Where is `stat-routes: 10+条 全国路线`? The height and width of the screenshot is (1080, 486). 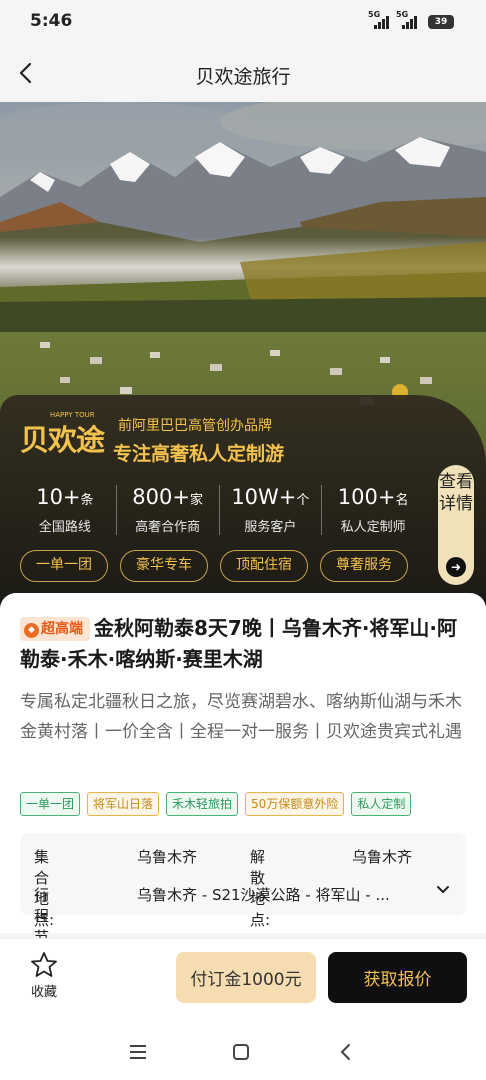 stat-routes: 10+条 全国路线 is located at coordinates (65, 510).